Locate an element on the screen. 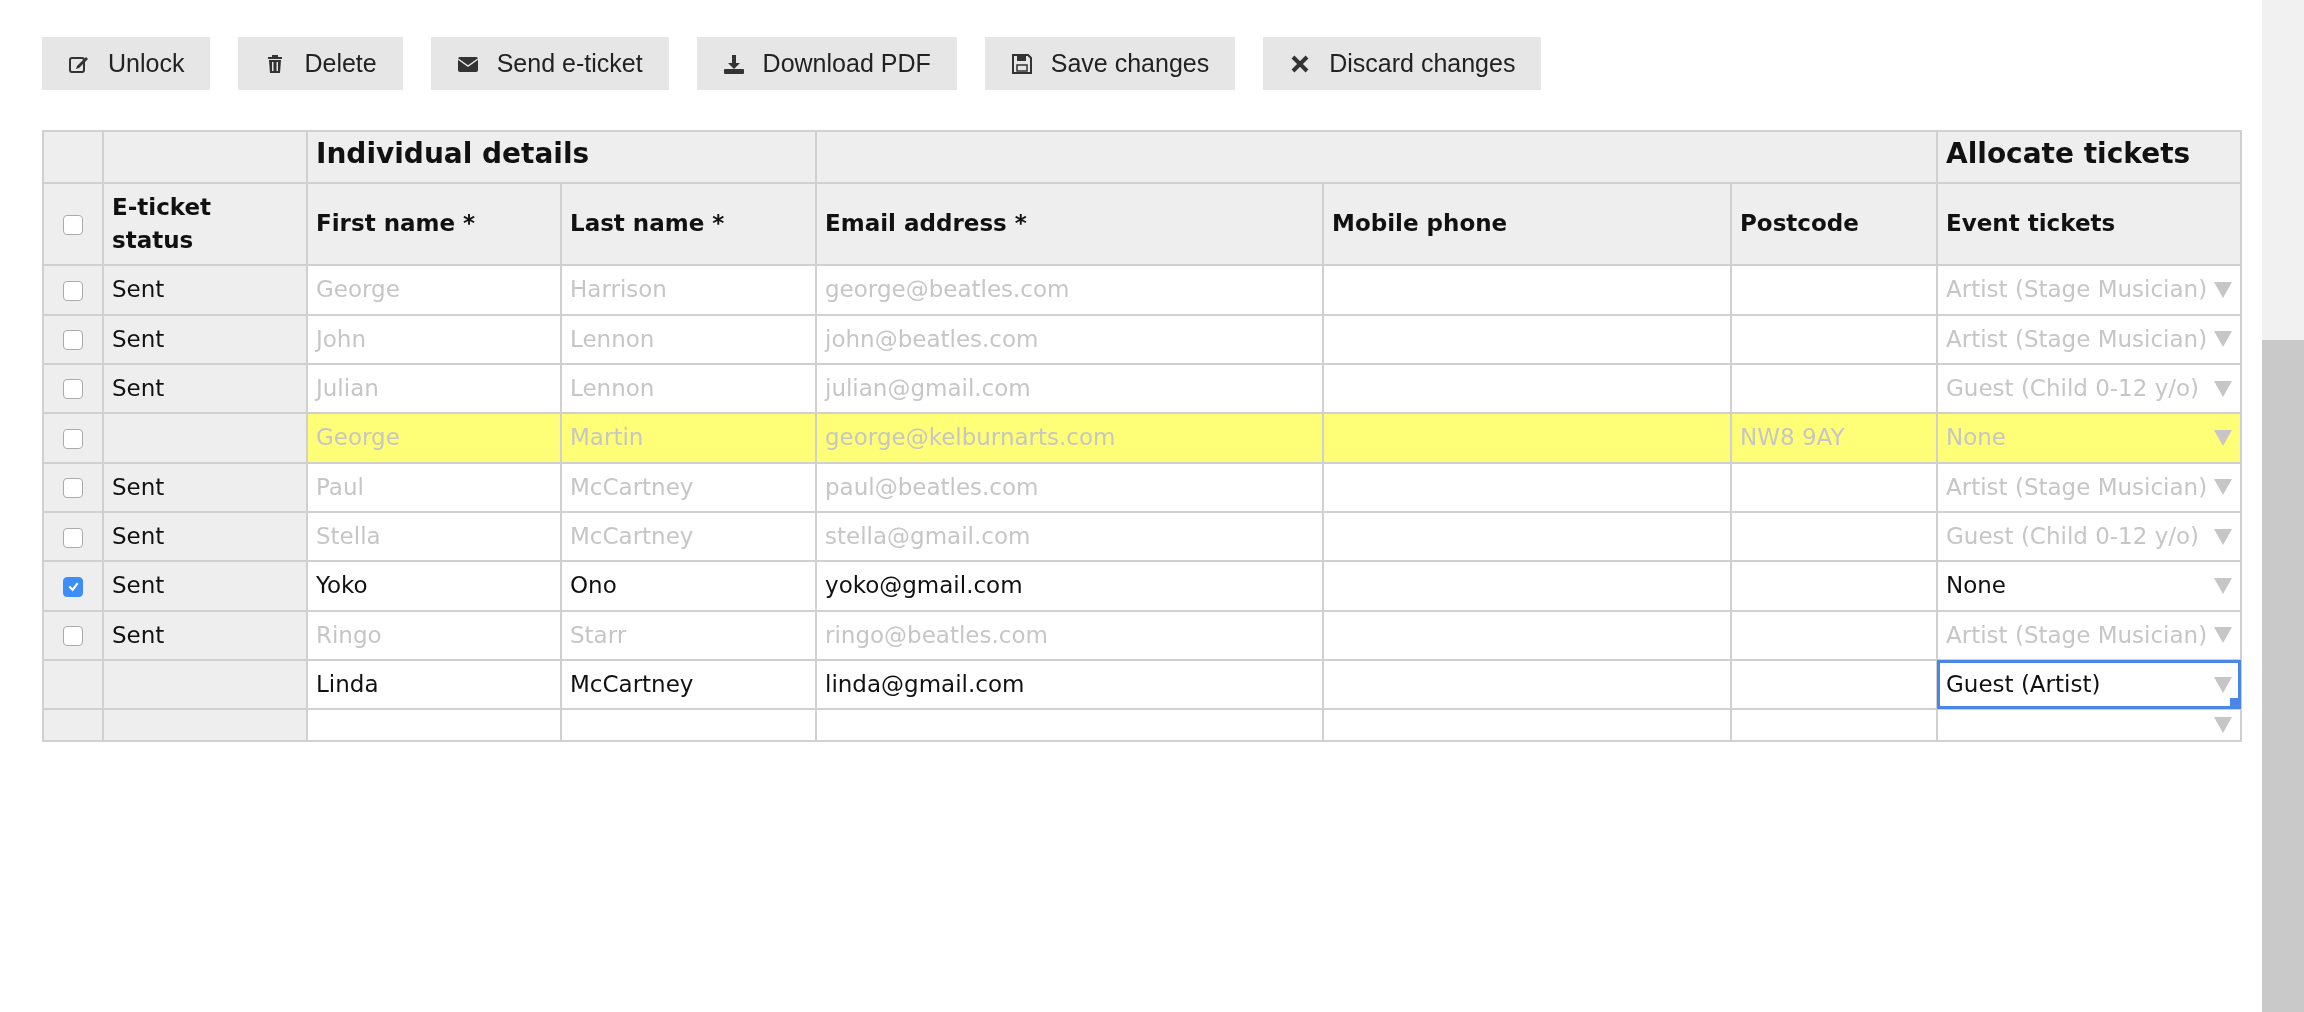 Image resolution: width=2304 pixels, height=1012 pixels. scrollbar-thumb is located at coordinates (2283, 676).